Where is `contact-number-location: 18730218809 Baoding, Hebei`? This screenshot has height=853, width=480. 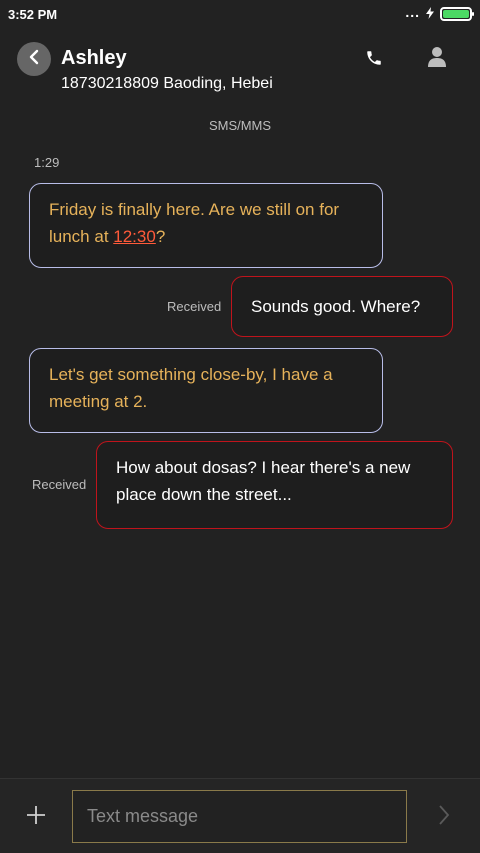
contact-number-location: 18730218809 Baoding, Hebei is located at coordinates (167, 83).